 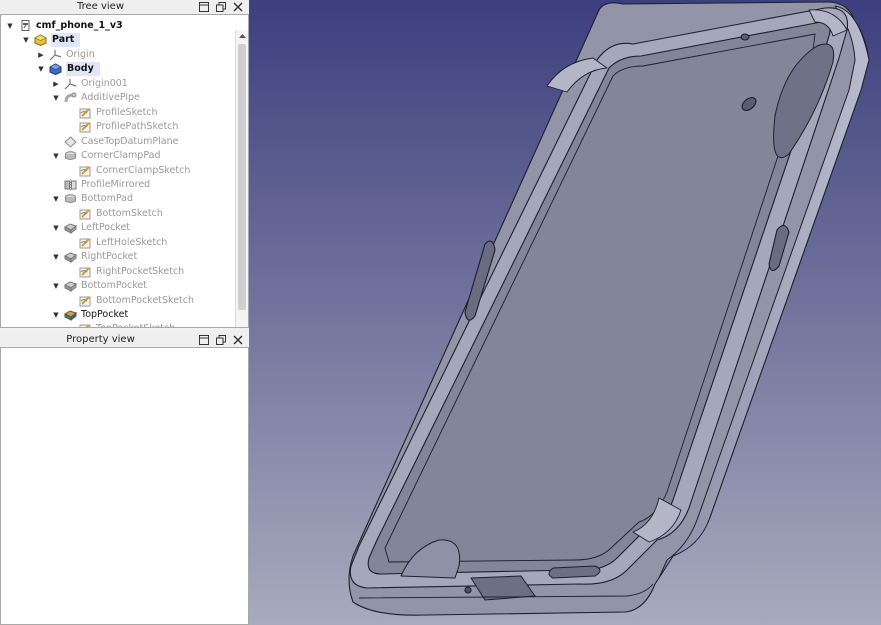 I want to click on tree-item-leftpocket: ▼ LeftPocket, so click(x=117, y=228).